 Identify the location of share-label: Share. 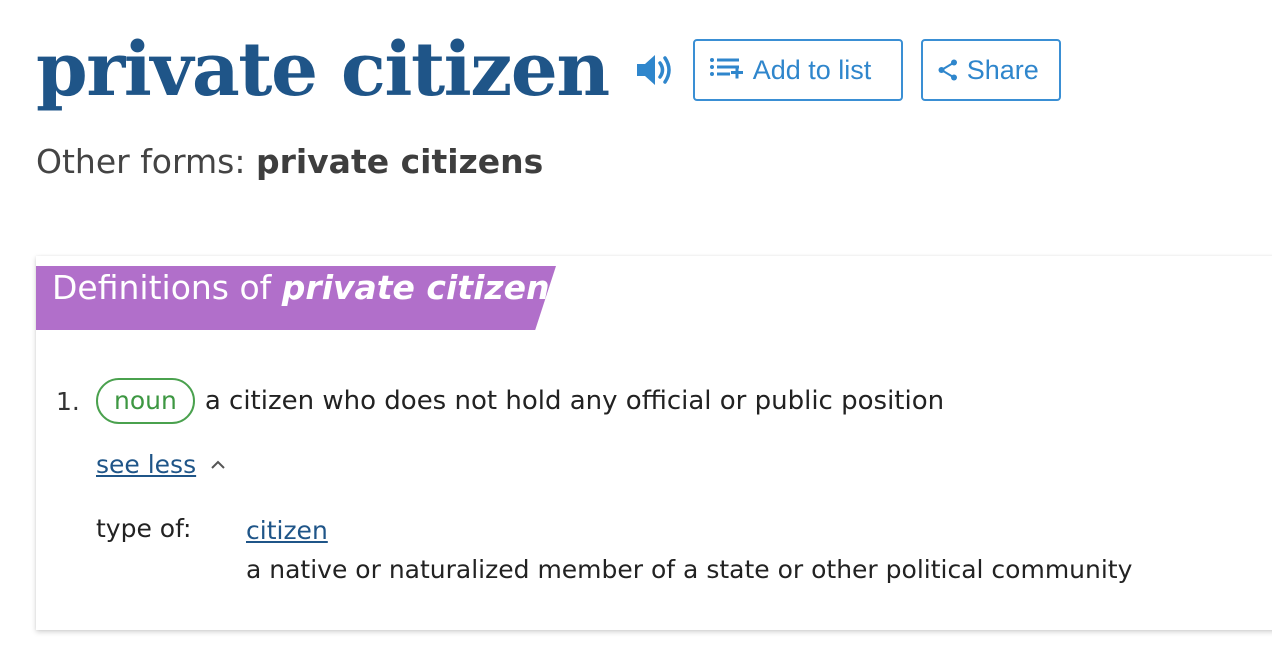
(1002, 69).